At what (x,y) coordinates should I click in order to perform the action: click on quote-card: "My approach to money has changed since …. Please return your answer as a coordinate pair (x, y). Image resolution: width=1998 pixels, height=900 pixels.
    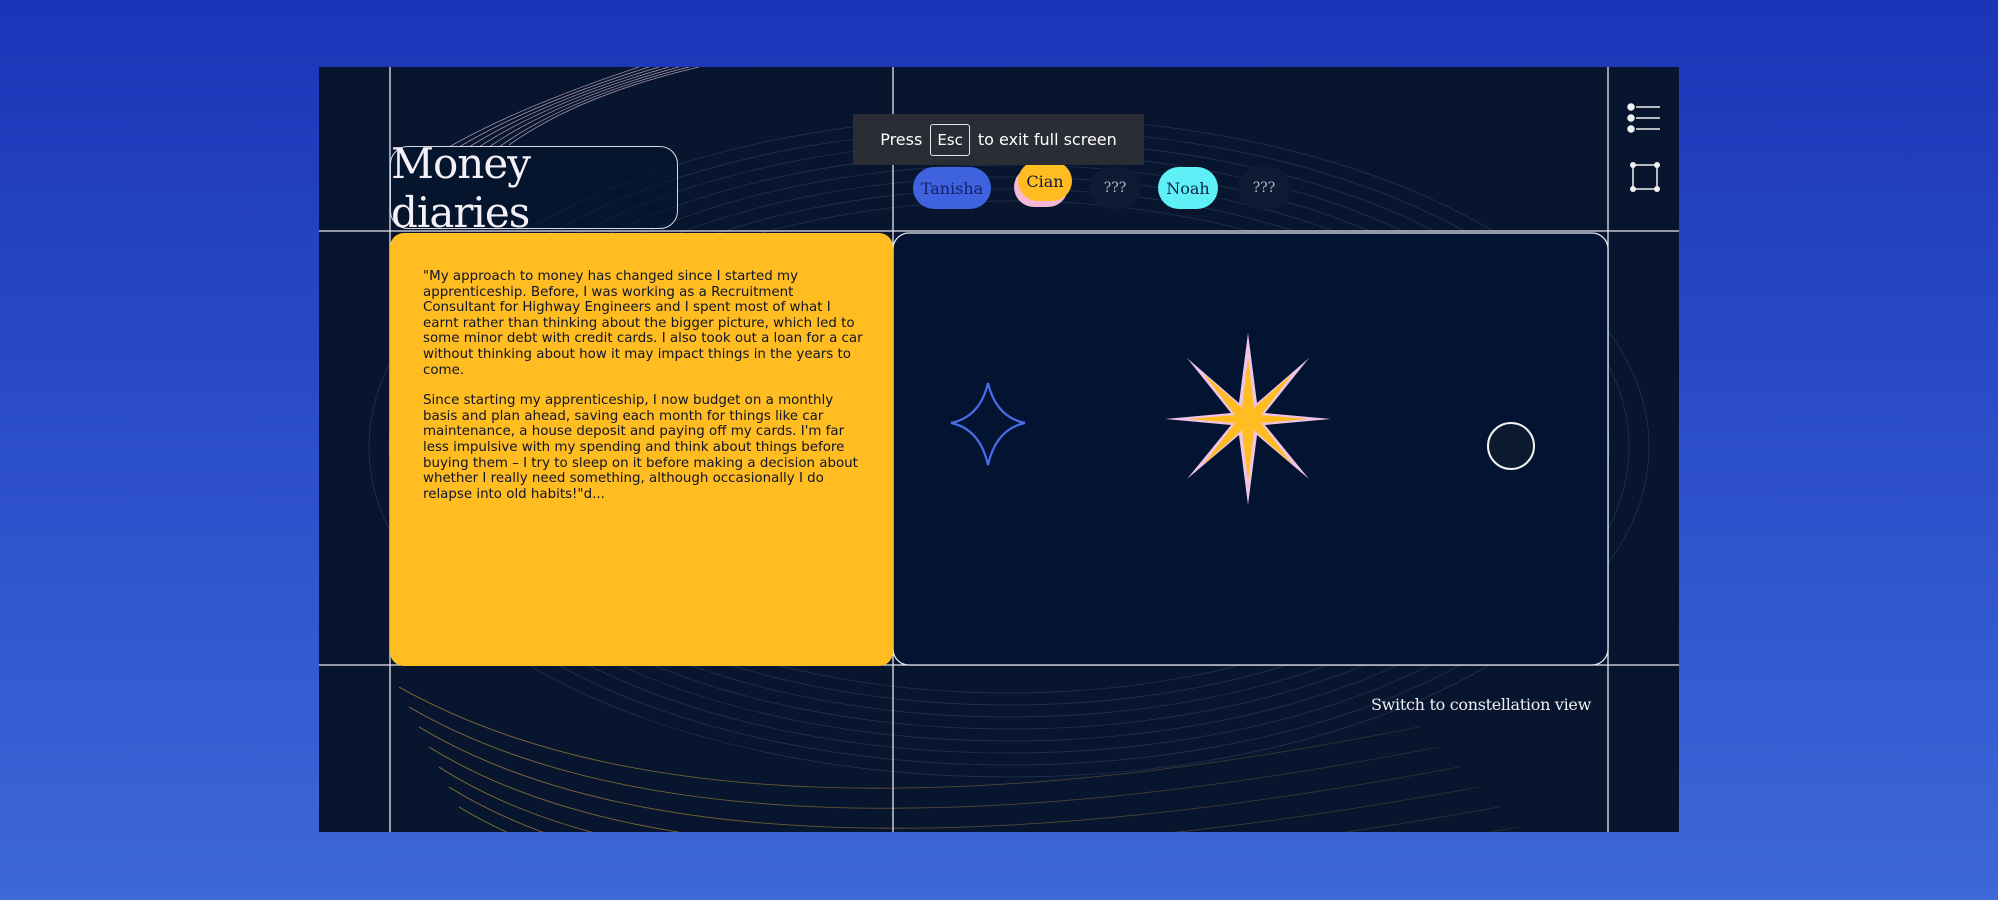
    Looking at the image, I should click on (641, 449).